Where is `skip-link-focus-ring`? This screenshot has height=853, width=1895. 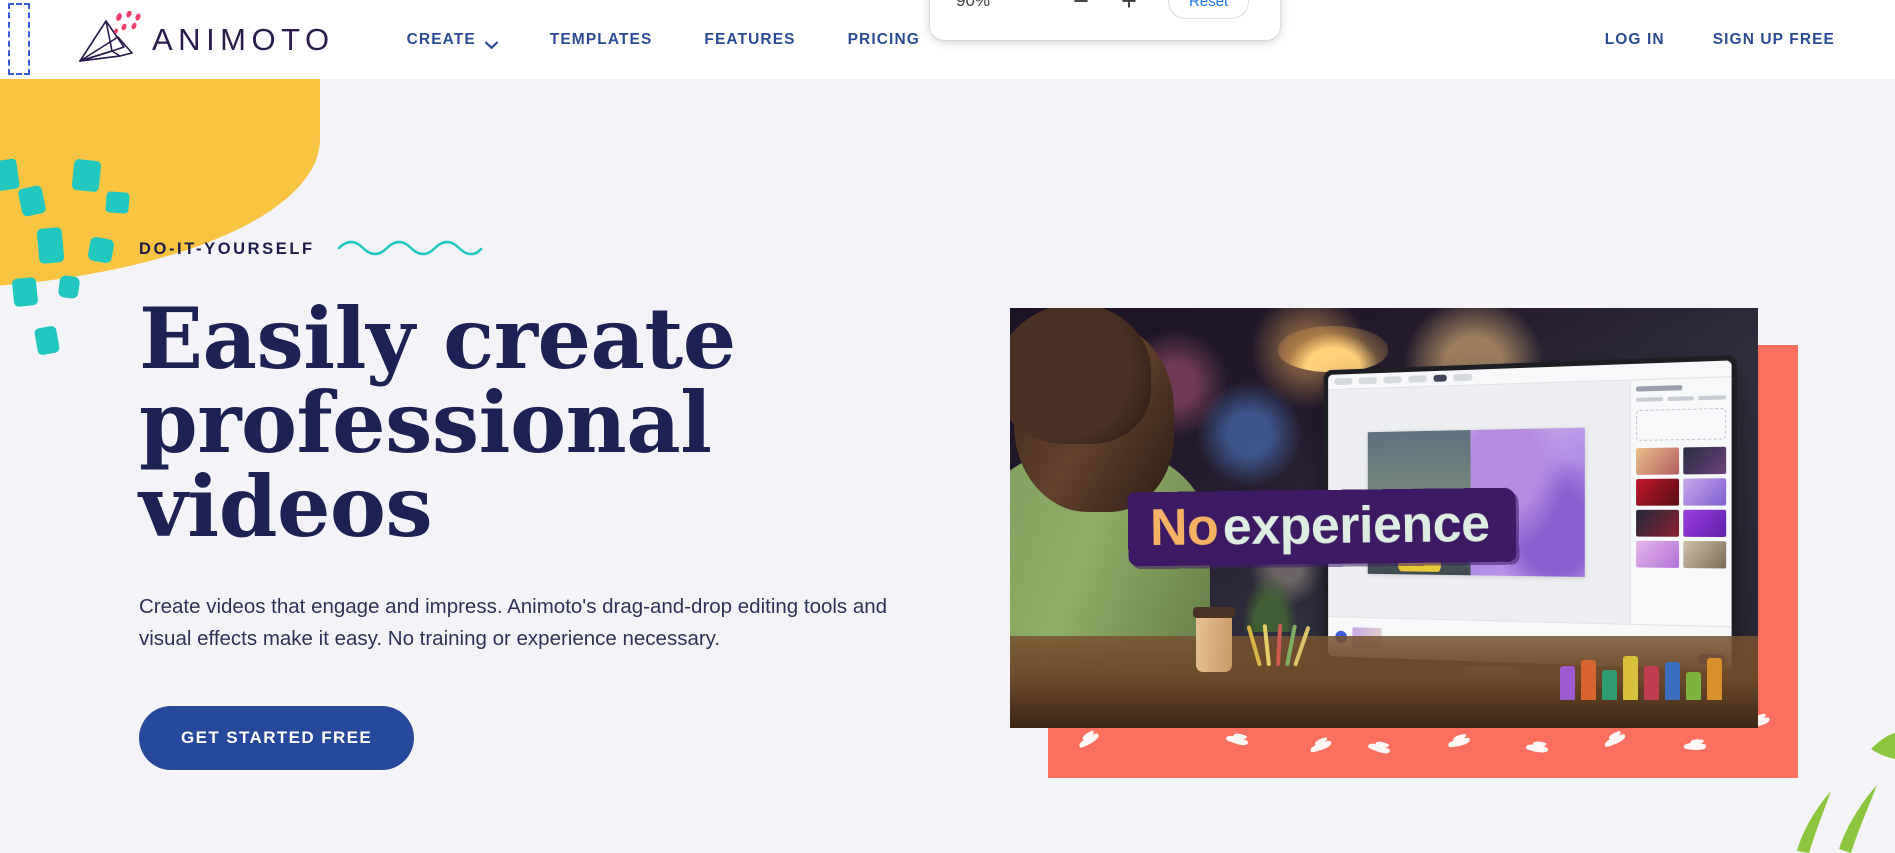 skip-link-focus-ring is located at coordinates (19, 39).